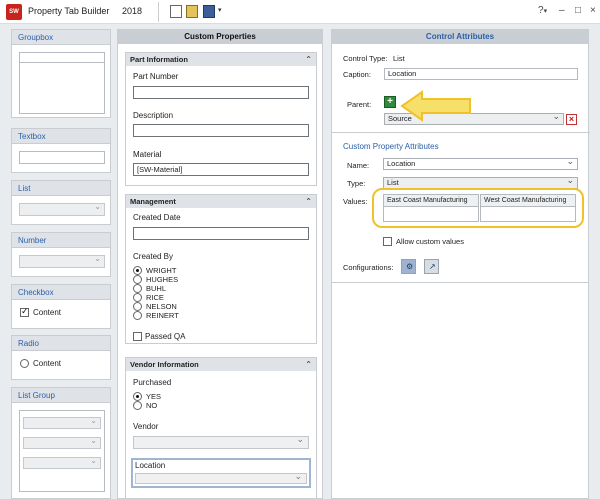 This screenshot has height=499, width=600. I want to click on allow-custom-values-checkbox, so click(387, 241).